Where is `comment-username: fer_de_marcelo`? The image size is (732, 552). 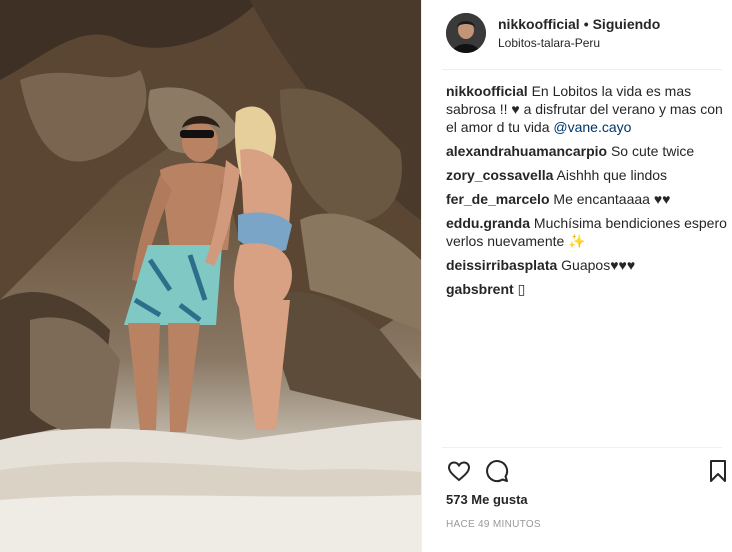
comment-username: fer_de_marcelo is located at coordinates (498, 199).